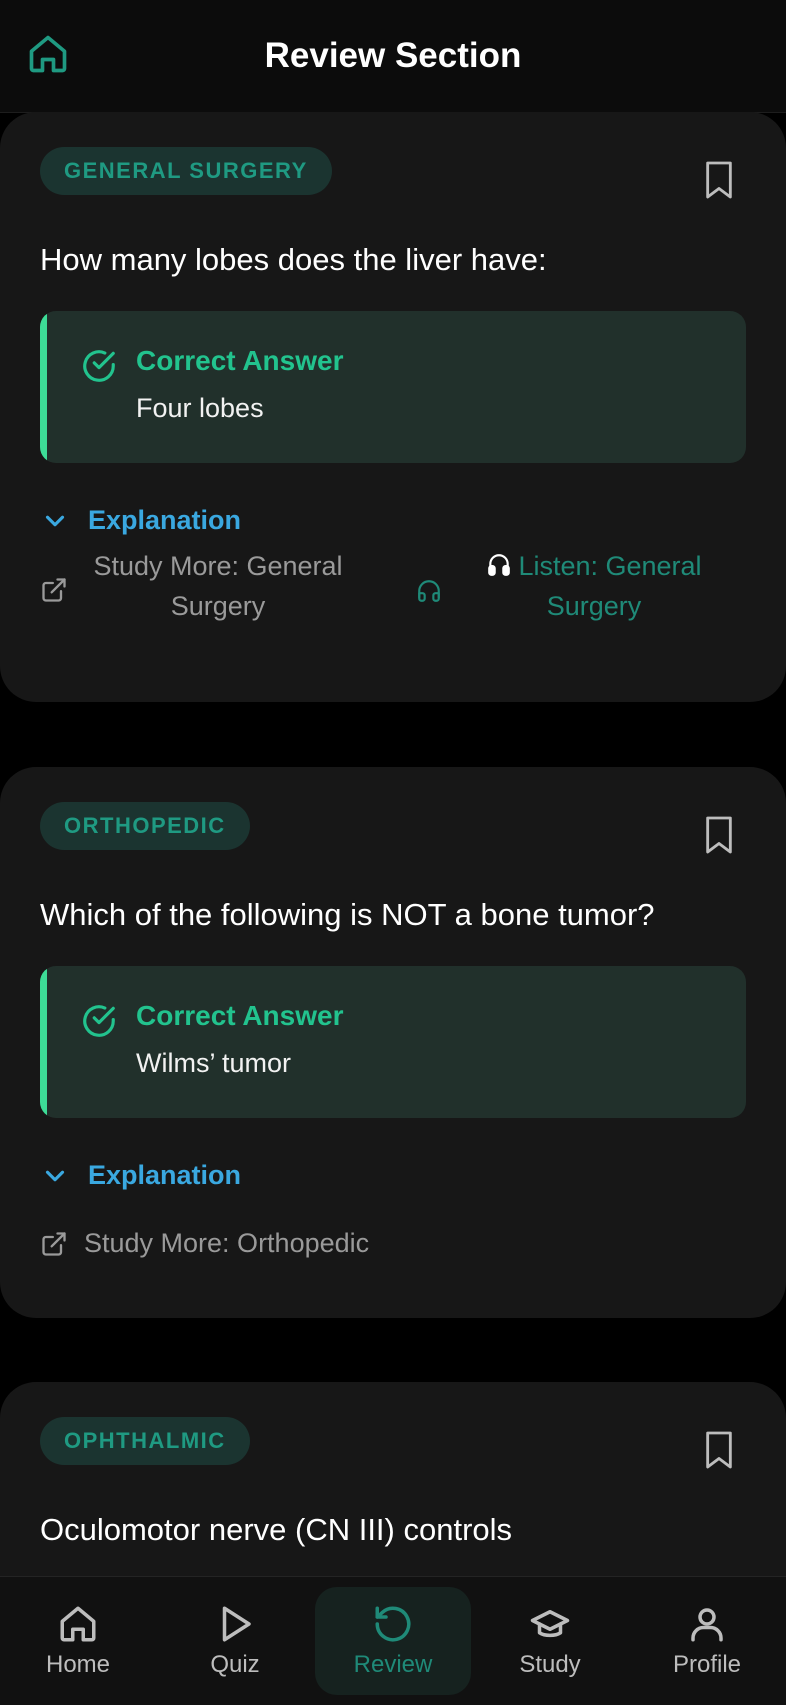 The height and width of the screenshot is (1705, 786). I want to click on nav-label: Quiz, so click(235, 1664).